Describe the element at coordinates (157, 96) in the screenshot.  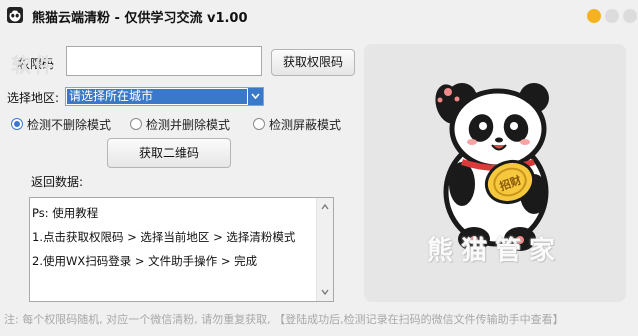
I see `region-selected-value: 请选择所在城市` at that location.